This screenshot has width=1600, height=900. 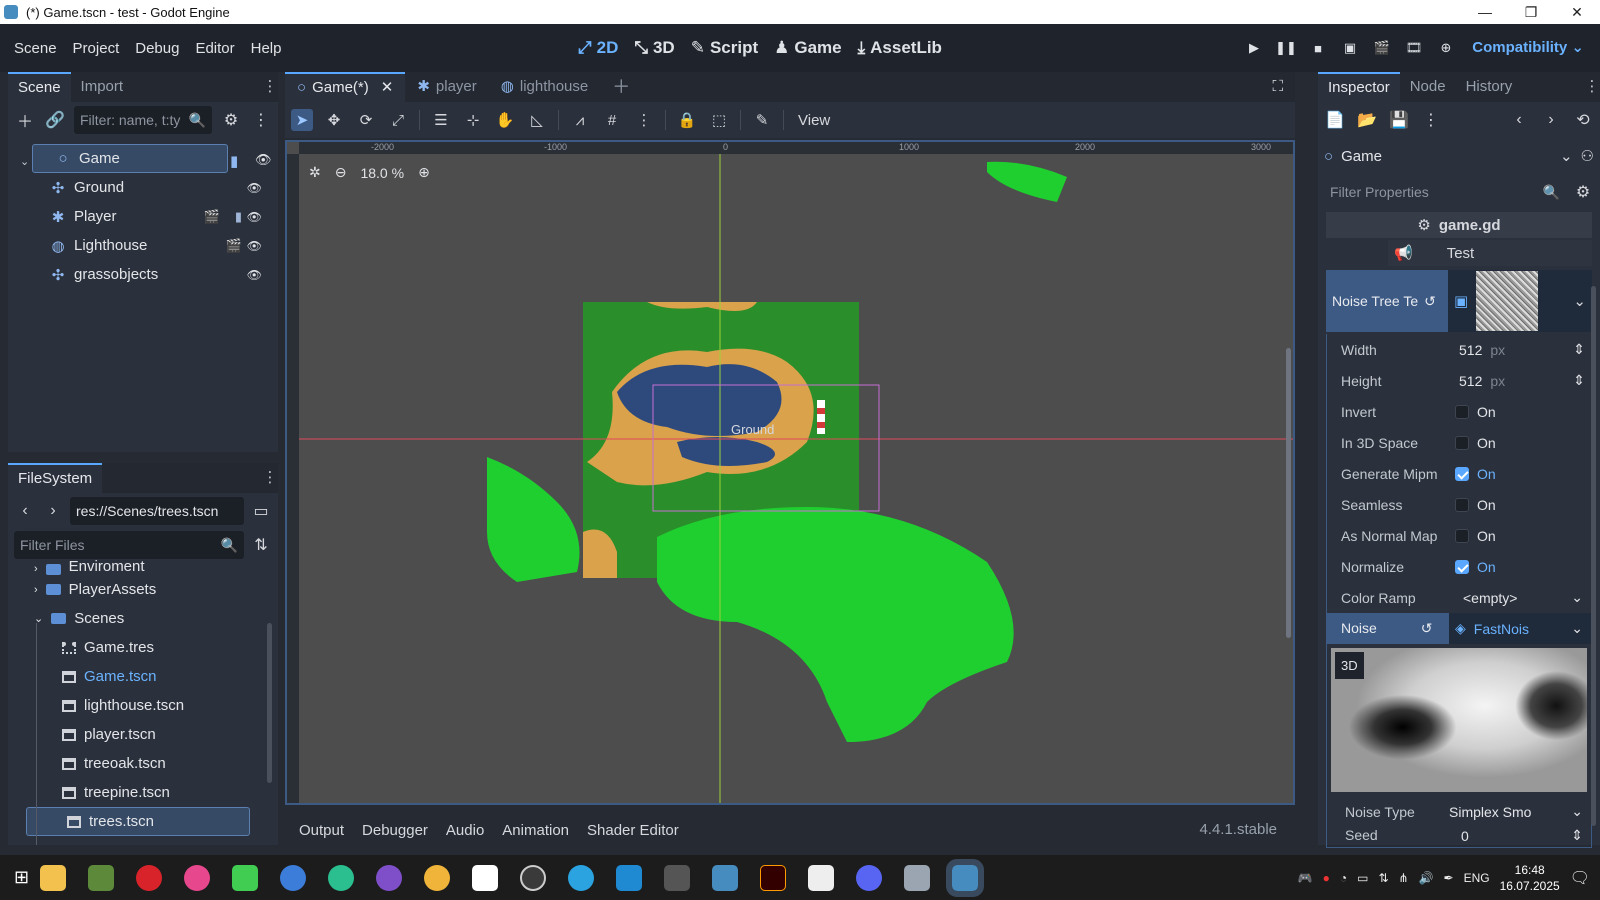 What do you see at coordinates (1335, 120) in the screenshot?
I see `new-resource-icon: 📄` at bounding box center [1335, 120].